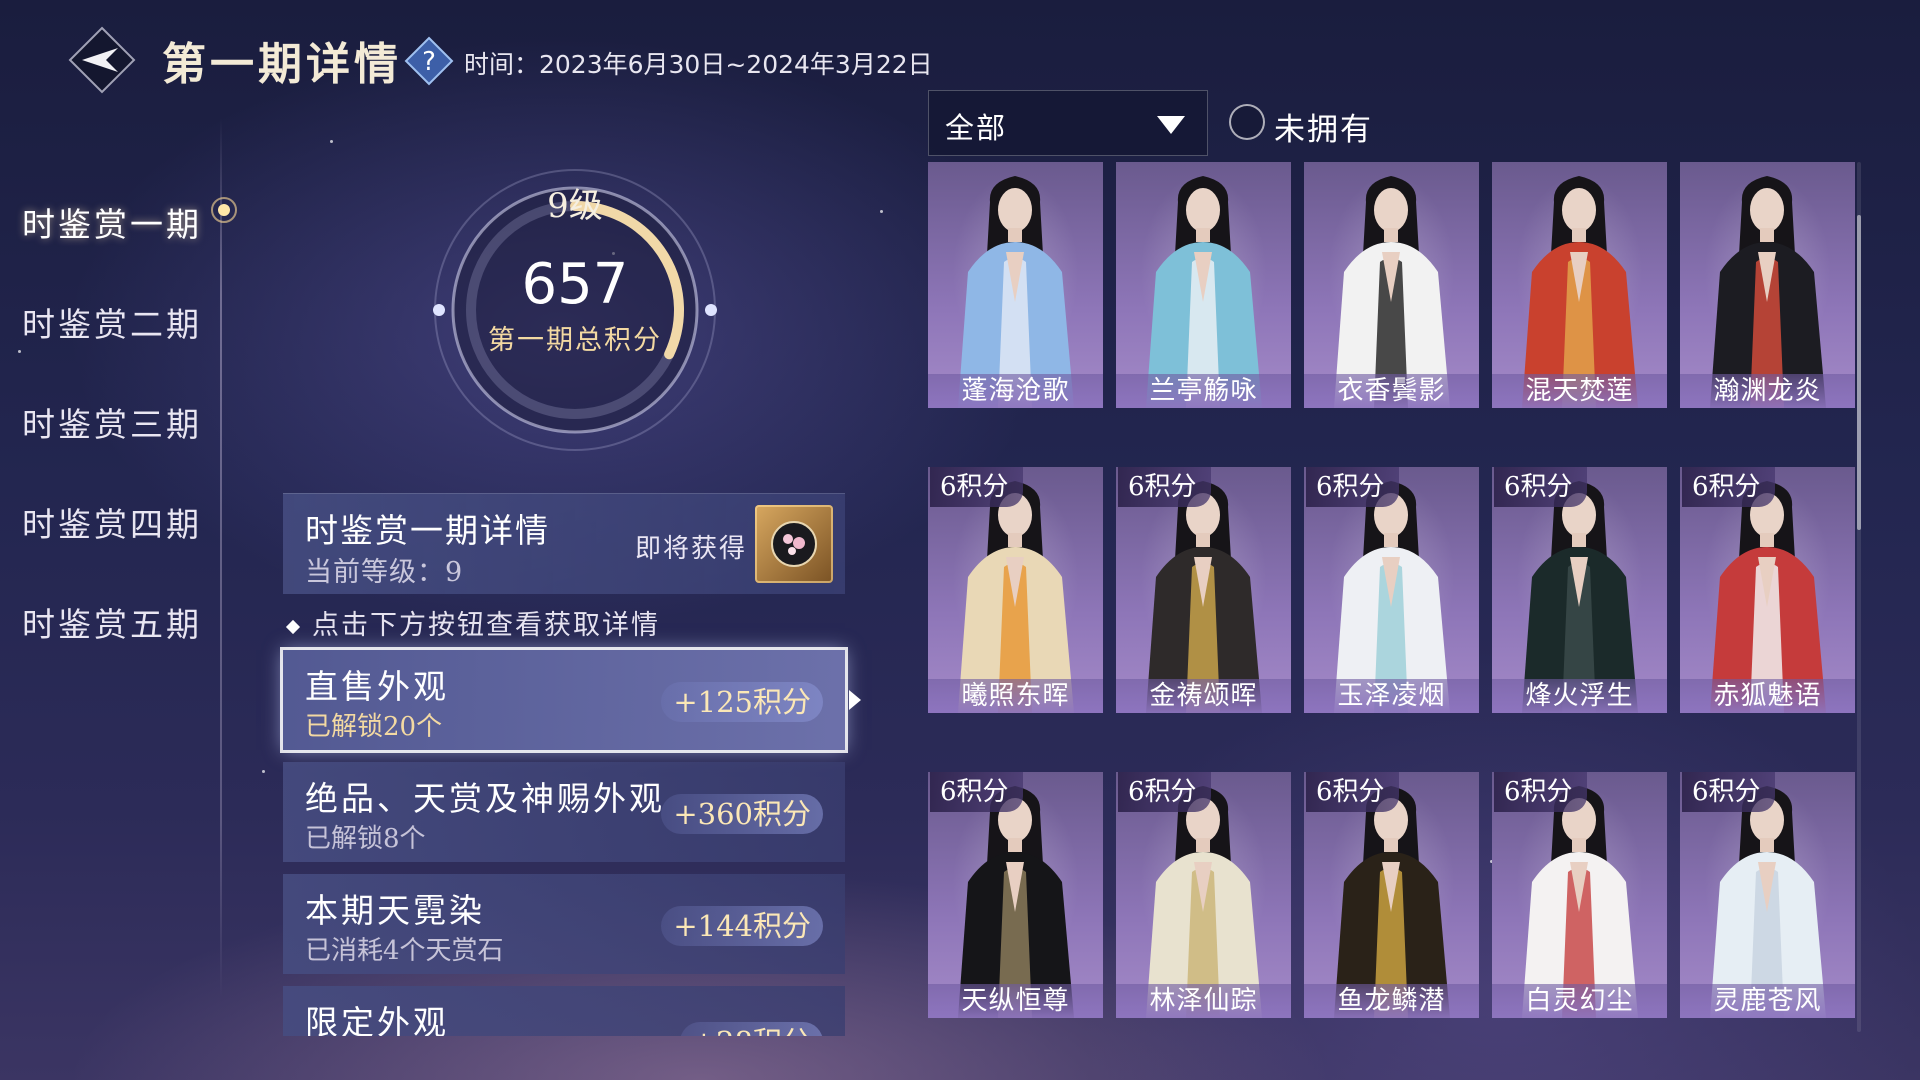 The image size is (1920, 1080). I want to click on appearance-name: 天纵恒尊, so click(1015, 1001).